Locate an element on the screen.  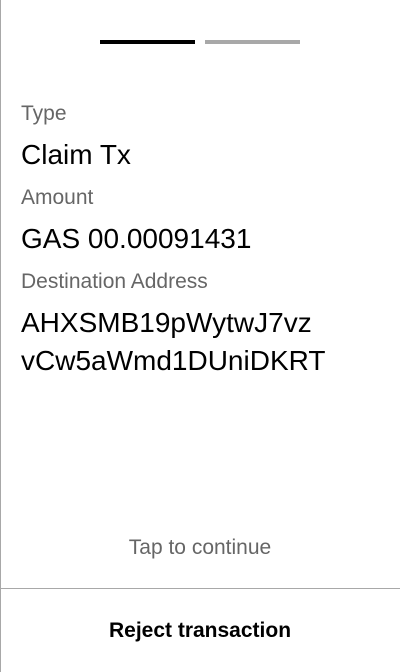
reject-transaction-button: Reject transaction is located at coordinates (200, 630).